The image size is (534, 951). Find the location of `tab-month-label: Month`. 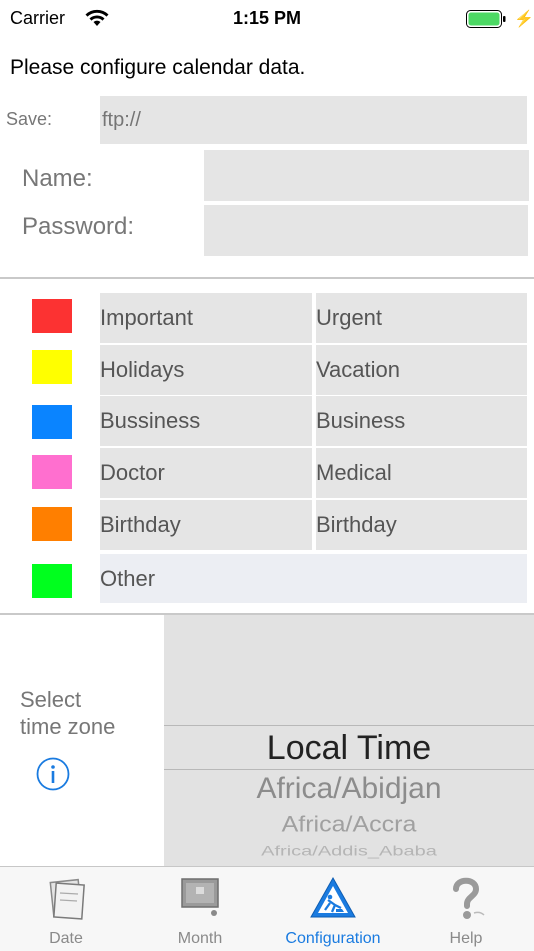

tab-month-label: Month is located at coordinates (200, 938).